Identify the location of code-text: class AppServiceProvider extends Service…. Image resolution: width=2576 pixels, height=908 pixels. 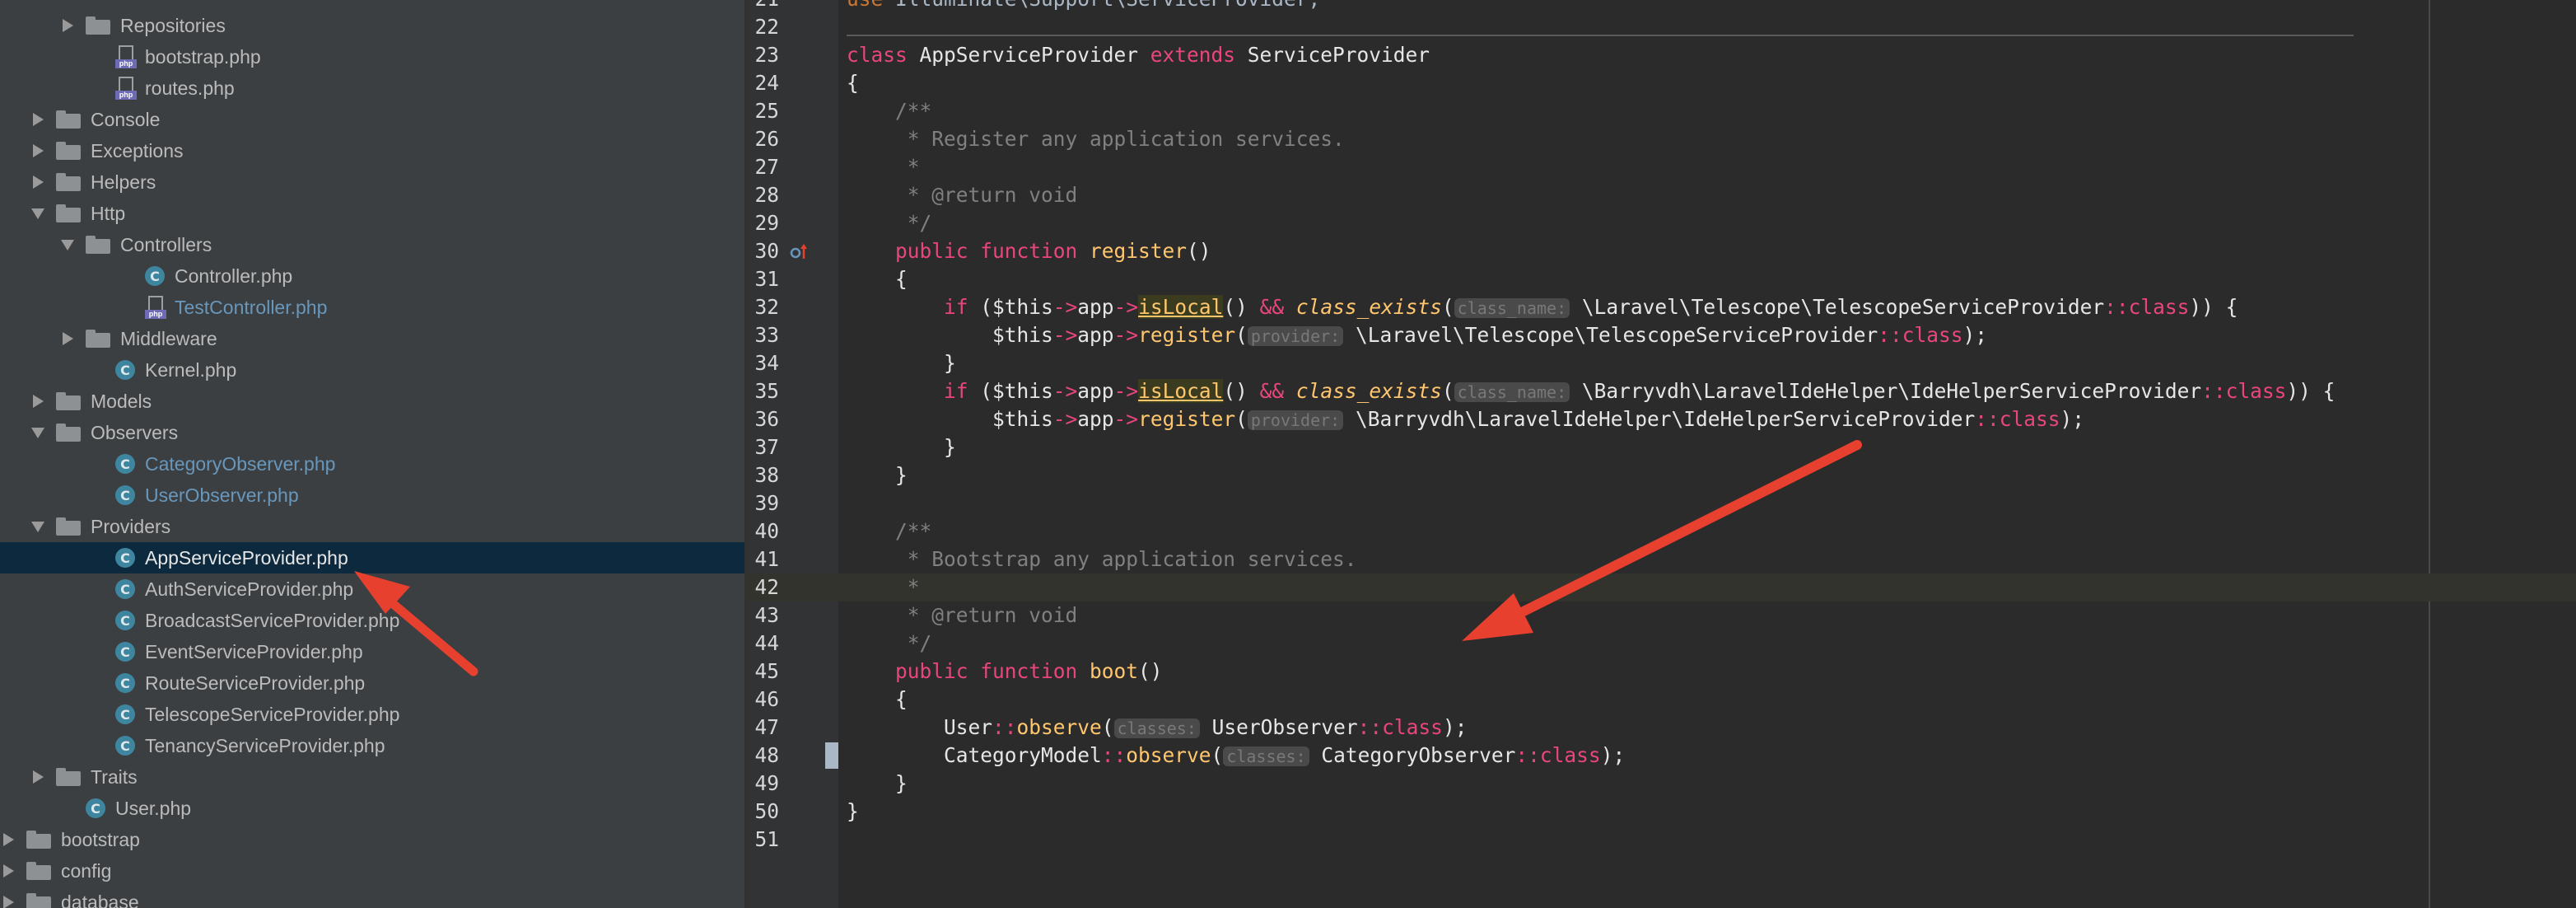
(1138, 55).